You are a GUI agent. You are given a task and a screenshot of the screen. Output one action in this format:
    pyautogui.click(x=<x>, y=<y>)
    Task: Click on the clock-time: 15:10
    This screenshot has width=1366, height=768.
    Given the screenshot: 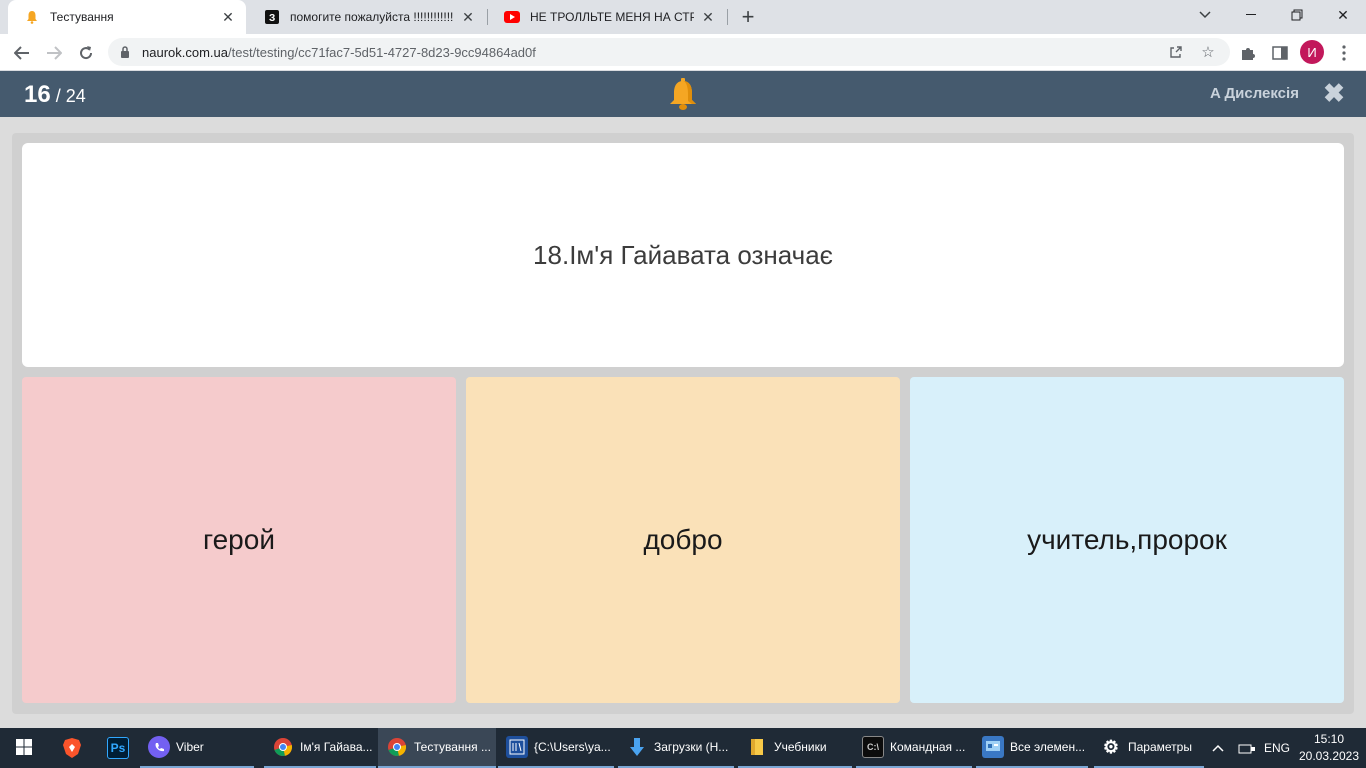 What is the action you would take?
    pyautogui.click(x=1329, y=739)
    